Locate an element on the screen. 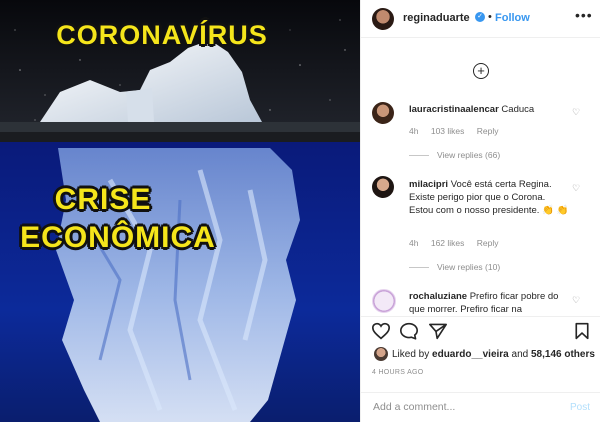  liked-prefix: Liked by is located at coordinates (412, 354).